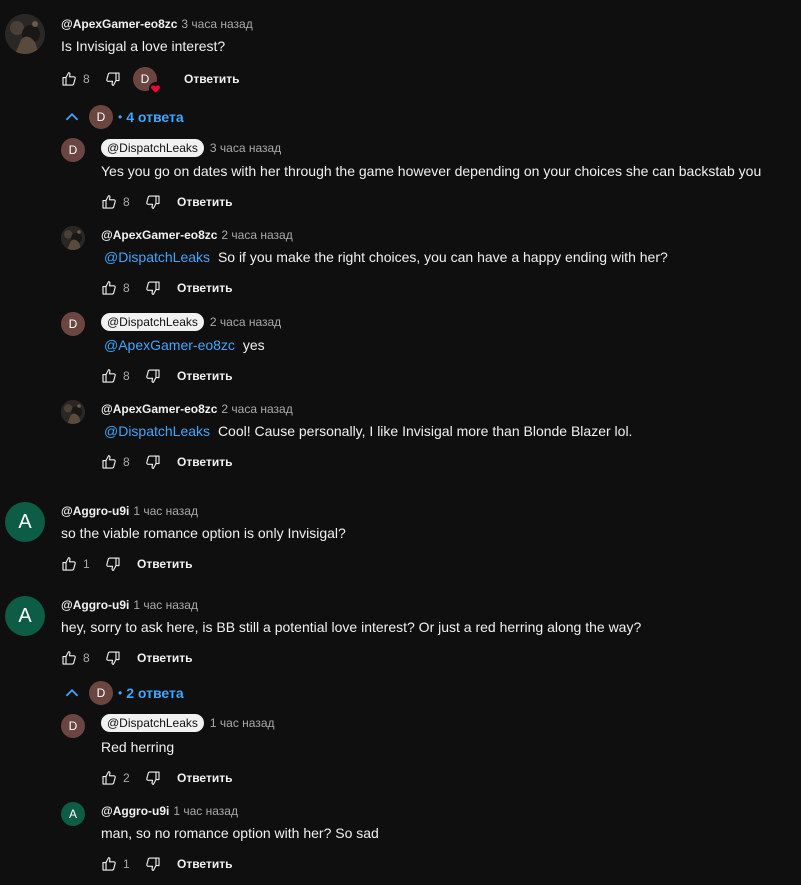  What do you see at coordinates (168, 345) in the screenshot?
I see `mention-link: @ApexGamer-eo8zc` at bounding box center [168, 345].